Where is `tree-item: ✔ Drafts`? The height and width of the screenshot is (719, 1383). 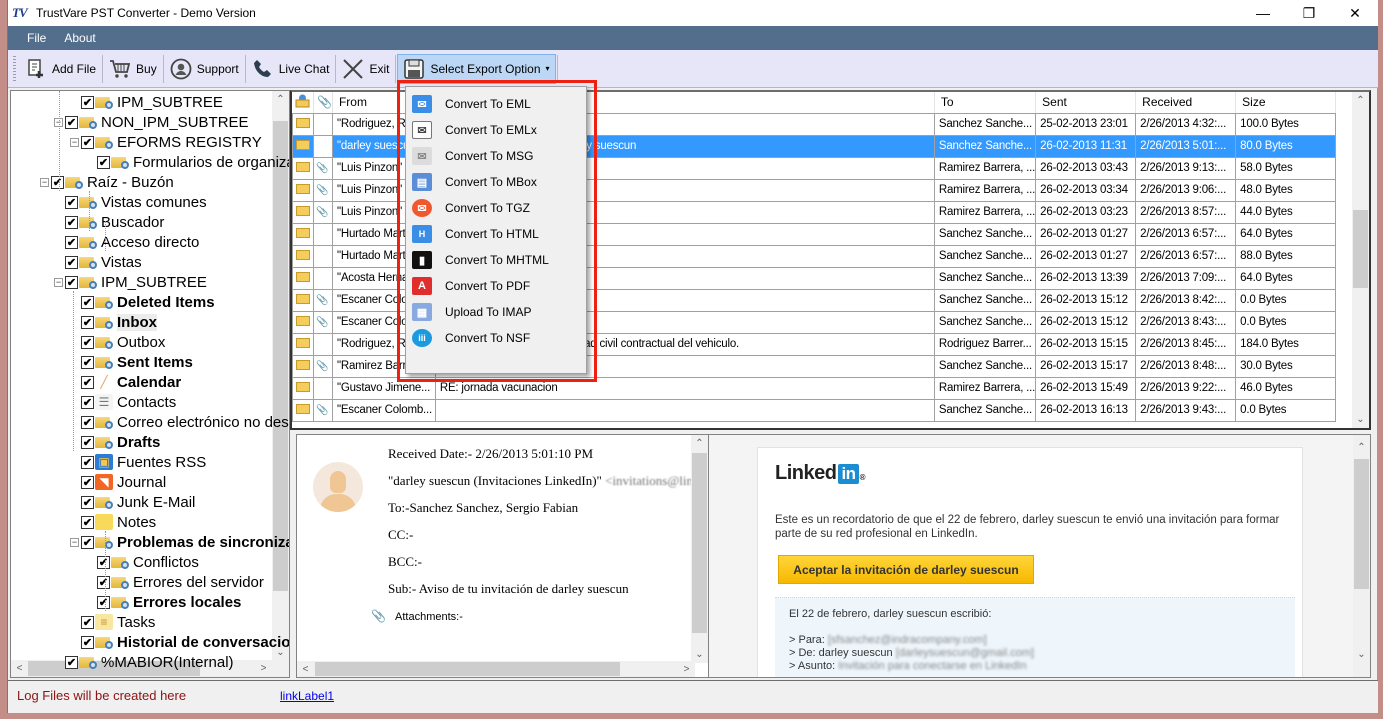
tree-item: ✔ Drafts is located at coordinates (120, 442).